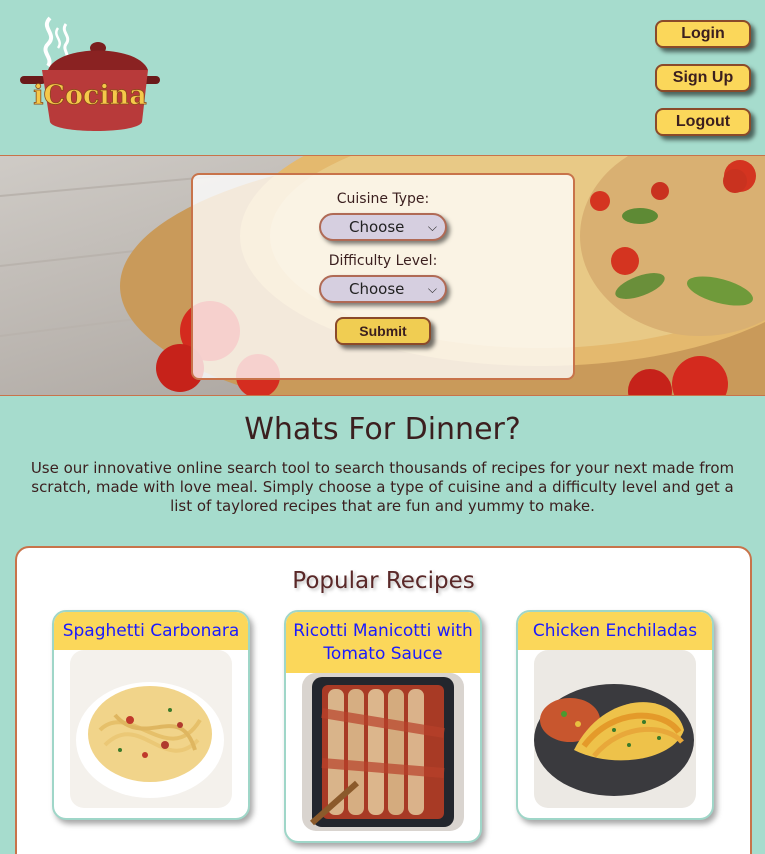 The height and width of the screenshot is (854, 765). I want to click on recipe-card: Ricotti Manicotti with Tomato Sauce, so click(383, 726).